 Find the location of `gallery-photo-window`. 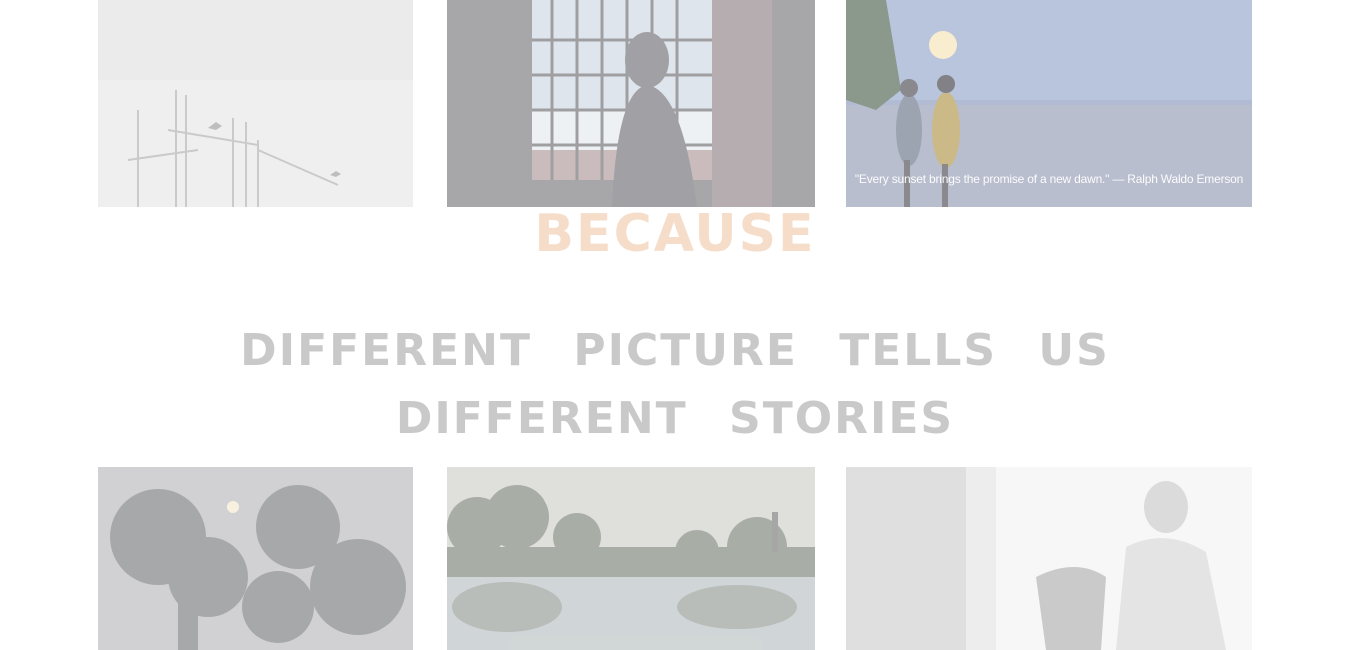

gallery-photo-window is located at coordinates (631, 103).